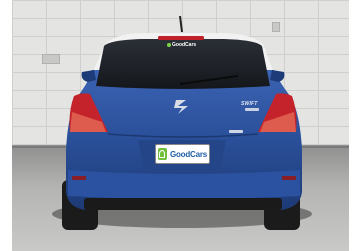 The image size is (357, 251). I want to click on reflector-left, so click(79, 178).